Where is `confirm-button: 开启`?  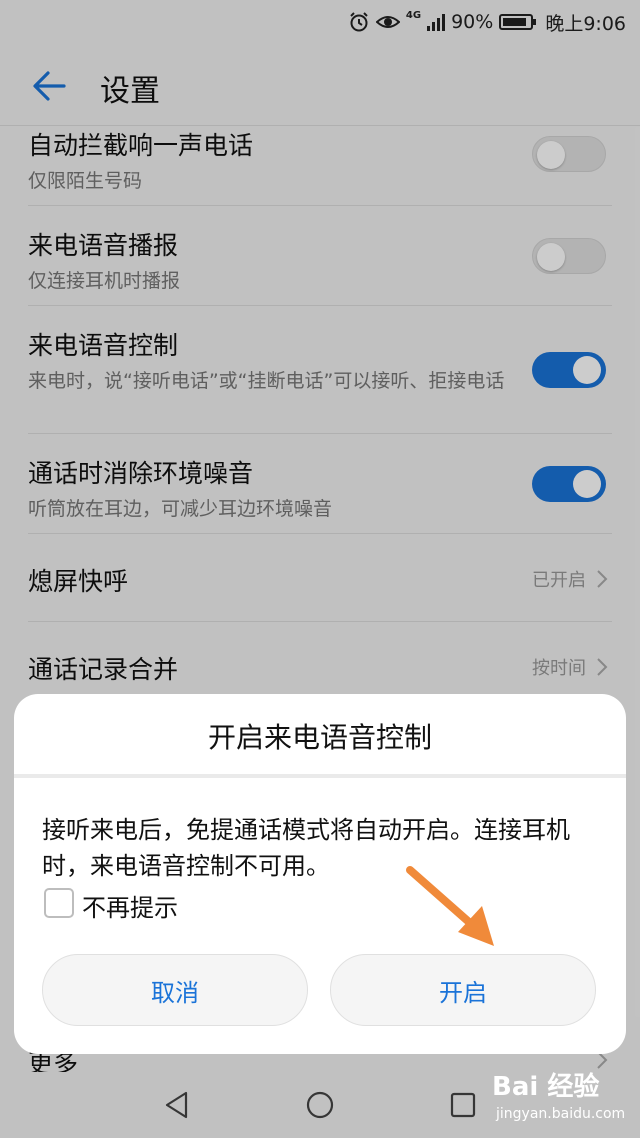 confirm-button: 开启 is located at coordinates (463, 990).